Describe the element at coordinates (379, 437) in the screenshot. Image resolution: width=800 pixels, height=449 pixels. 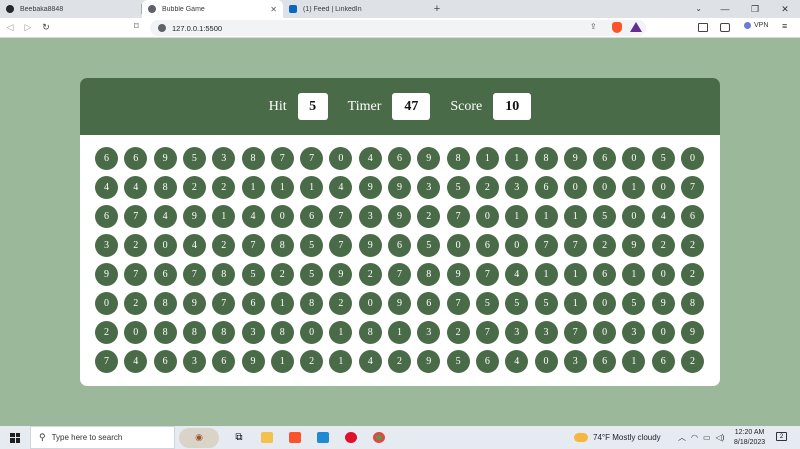
I see `chrome-icon` at that location.